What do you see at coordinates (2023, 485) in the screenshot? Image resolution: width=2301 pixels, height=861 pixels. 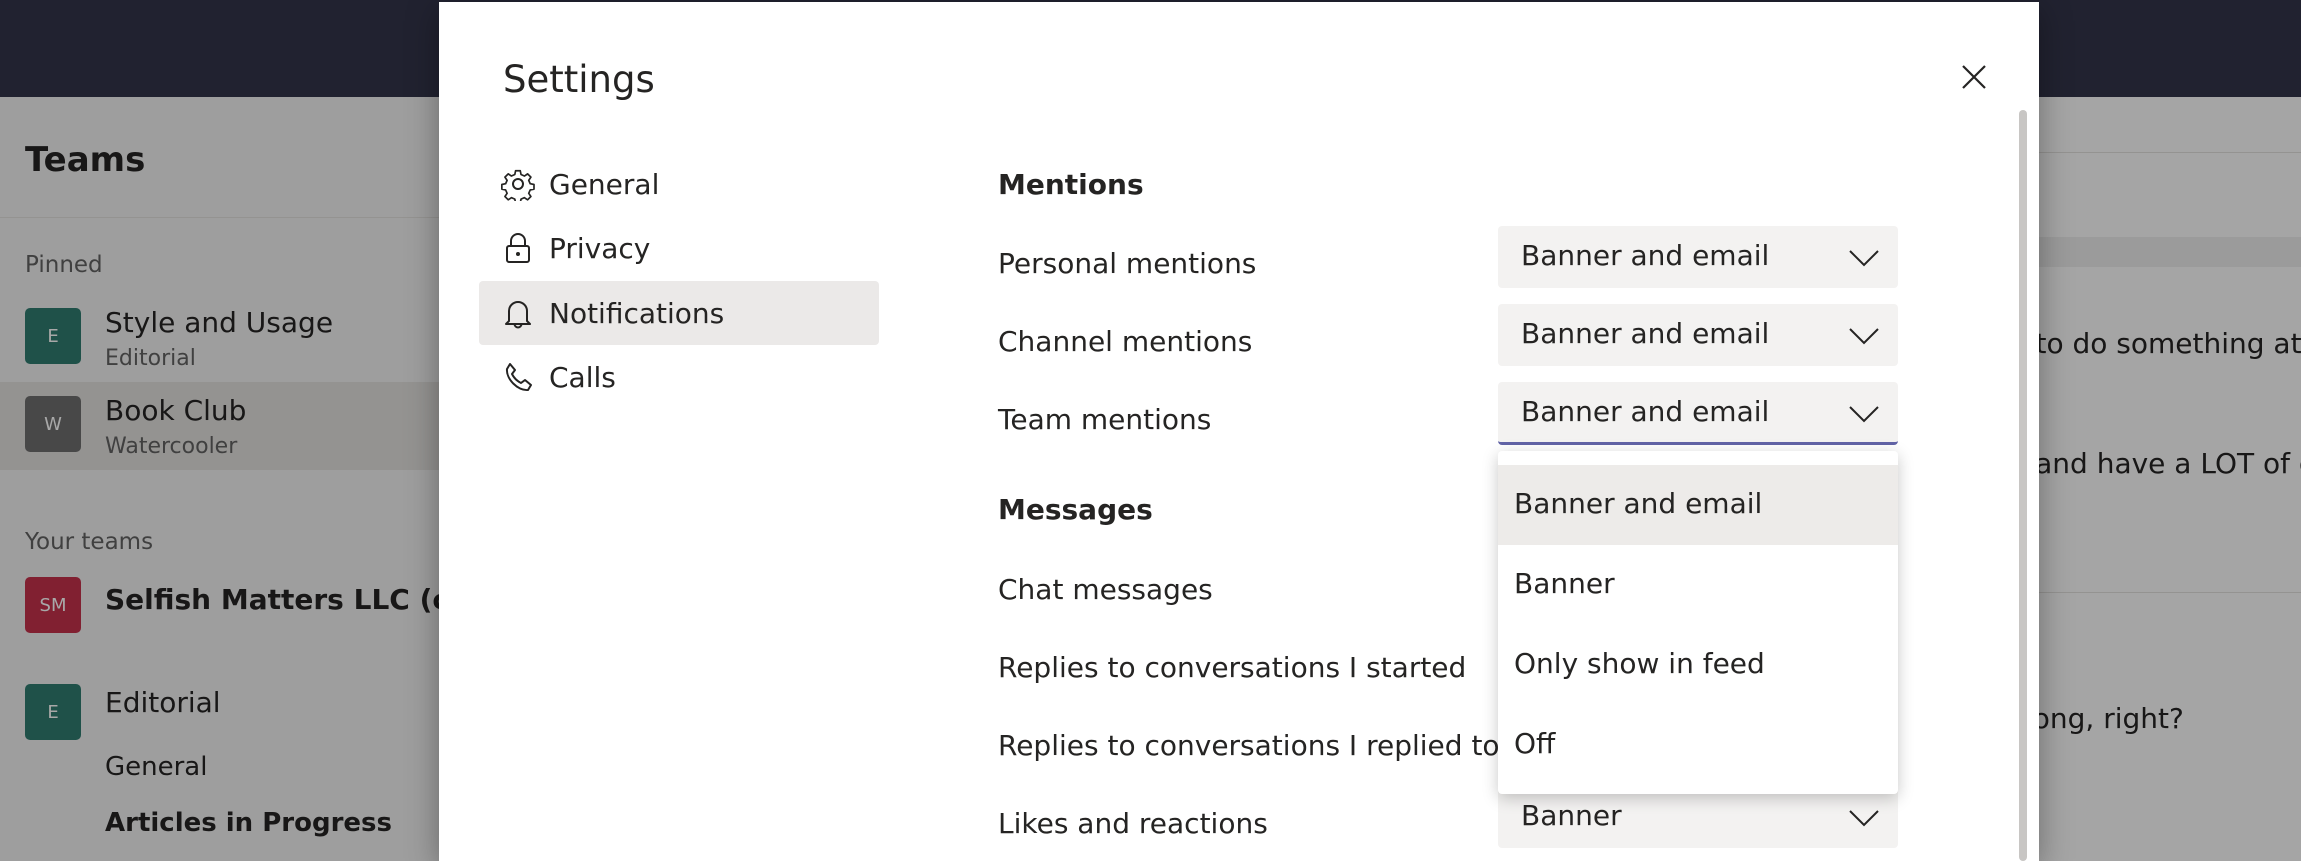 I see `scrollbar` at bounding box center [2023, 485].